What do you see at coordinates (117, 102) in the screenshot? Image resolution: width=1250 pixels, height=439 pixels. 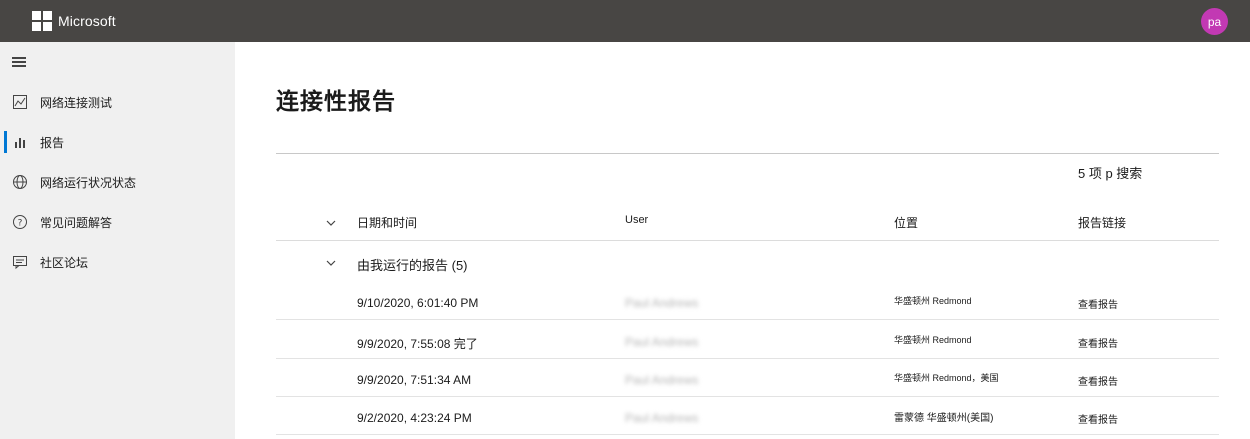 I see `sidebar-item-connectivity-test: 网络连接测试` at bounding box center [117, 102].